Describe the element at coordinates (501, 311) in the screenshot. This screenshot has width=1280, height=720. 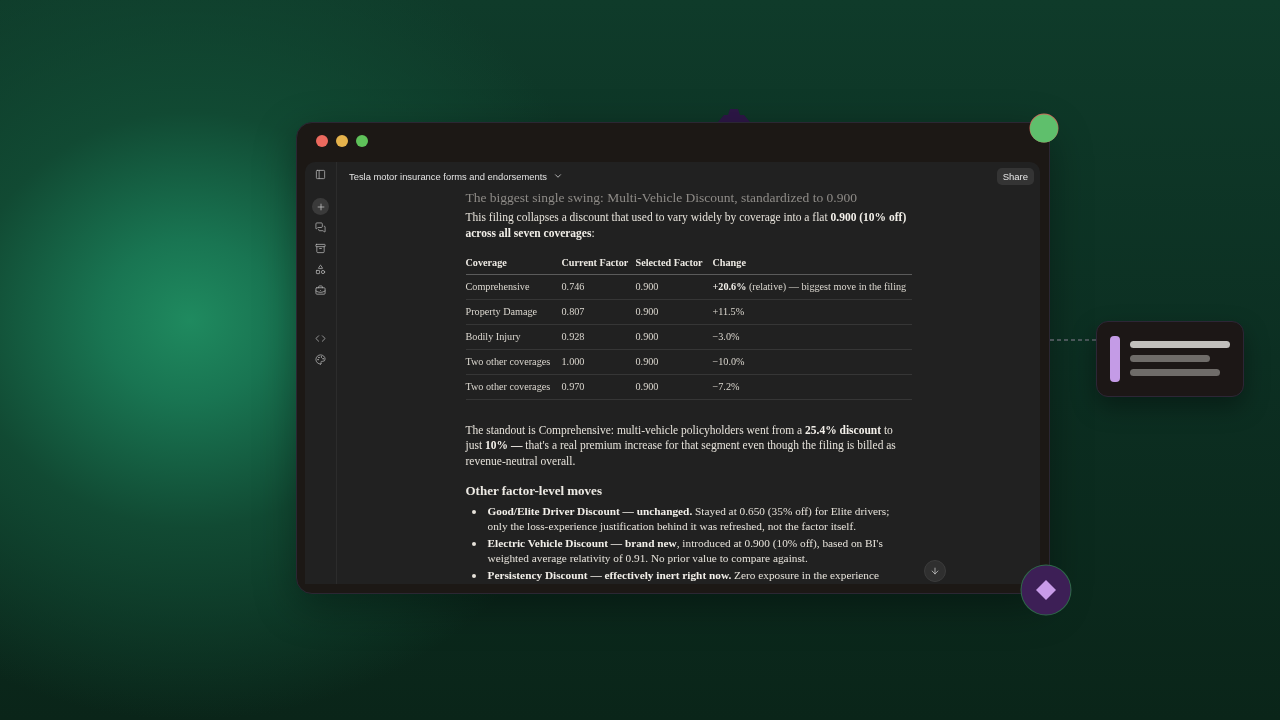
I see `table-cell: Property Damage` at that location.